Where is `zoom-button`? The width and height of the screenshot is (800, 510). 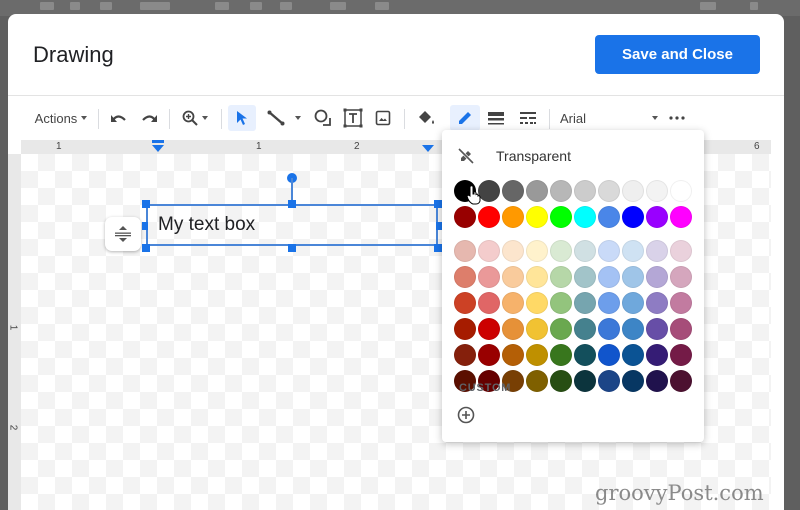
zoom-button is located at coordinates (195, 118).